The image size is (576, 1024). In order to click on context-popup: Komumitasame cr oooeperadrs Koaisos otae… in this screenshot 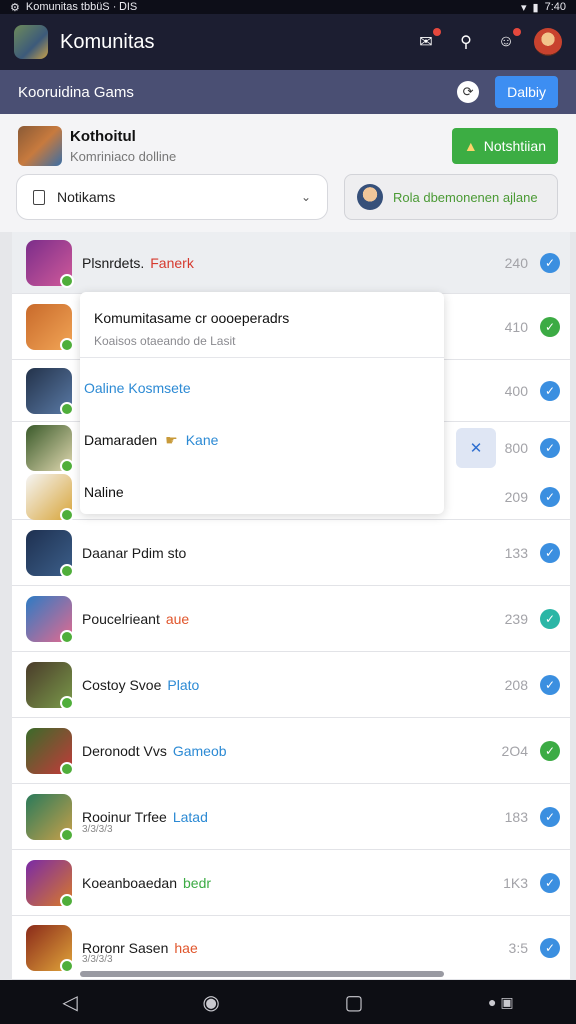, I will do `click(262, 403)`.